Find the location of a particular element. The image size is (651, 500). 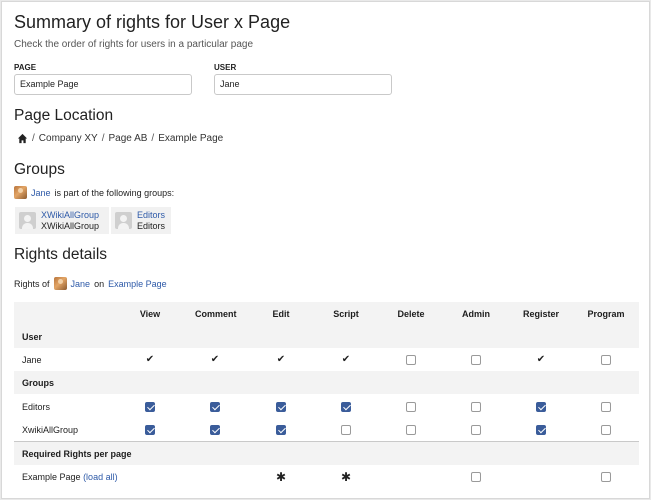

right-cell-register: ✔ is located at coordinates (541, 359).